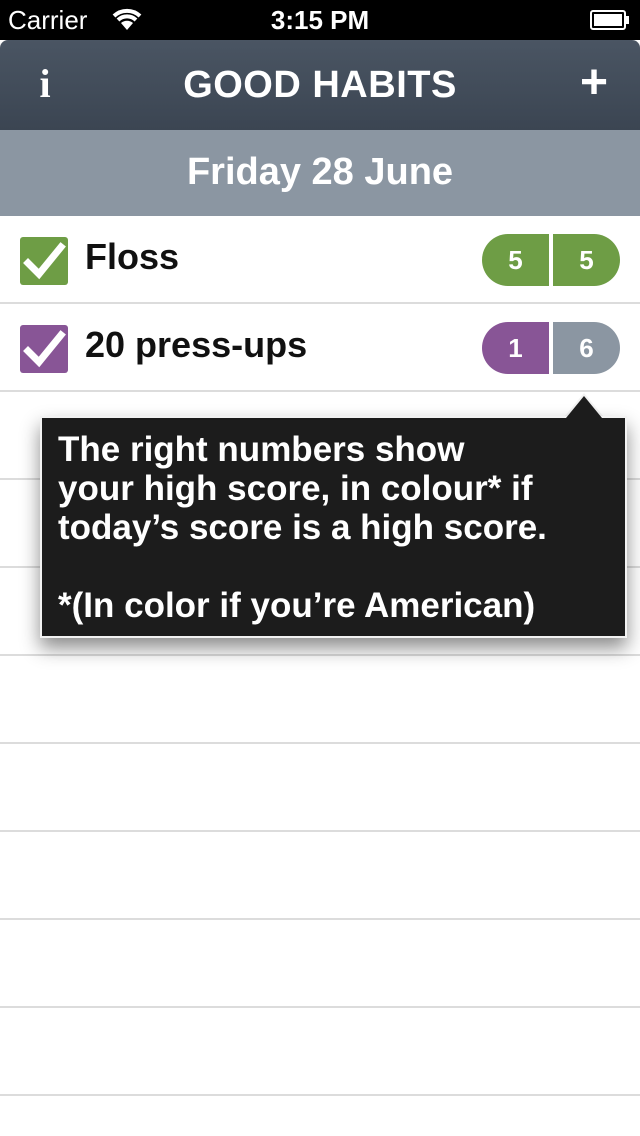 Image resolution: width=640 pixels, height=1136 pixels. What do you see at coordinates (594, 83) in the screenshot?
I see `add-habit-button: +` at bounding box center [594, 83].